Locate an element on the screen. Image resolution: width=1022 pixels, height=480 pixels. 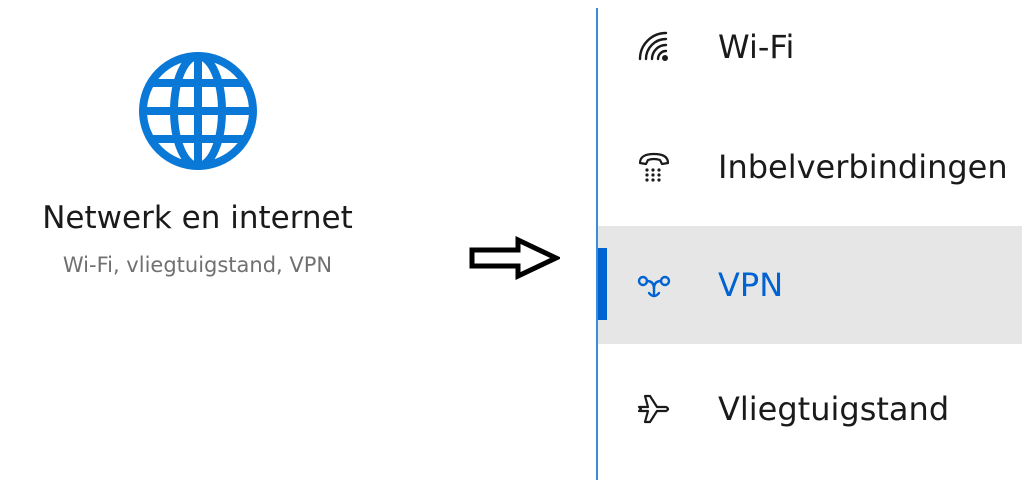
nav-item-vpn: VPN is located at coordinates (810, 285).